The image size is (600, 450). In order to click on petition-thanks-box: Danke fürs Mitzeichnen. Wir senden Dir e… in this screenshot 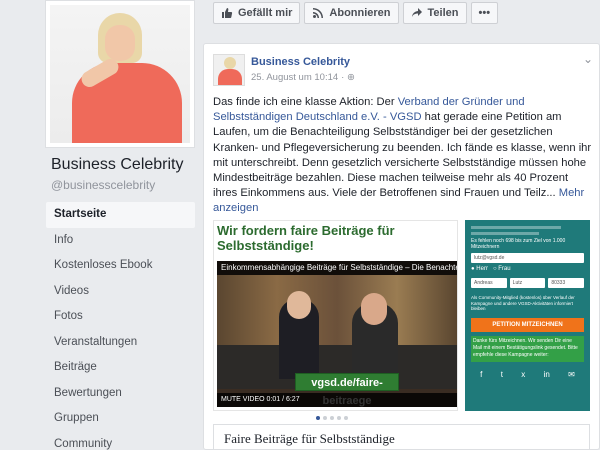, I will do `click(527, 348)`.